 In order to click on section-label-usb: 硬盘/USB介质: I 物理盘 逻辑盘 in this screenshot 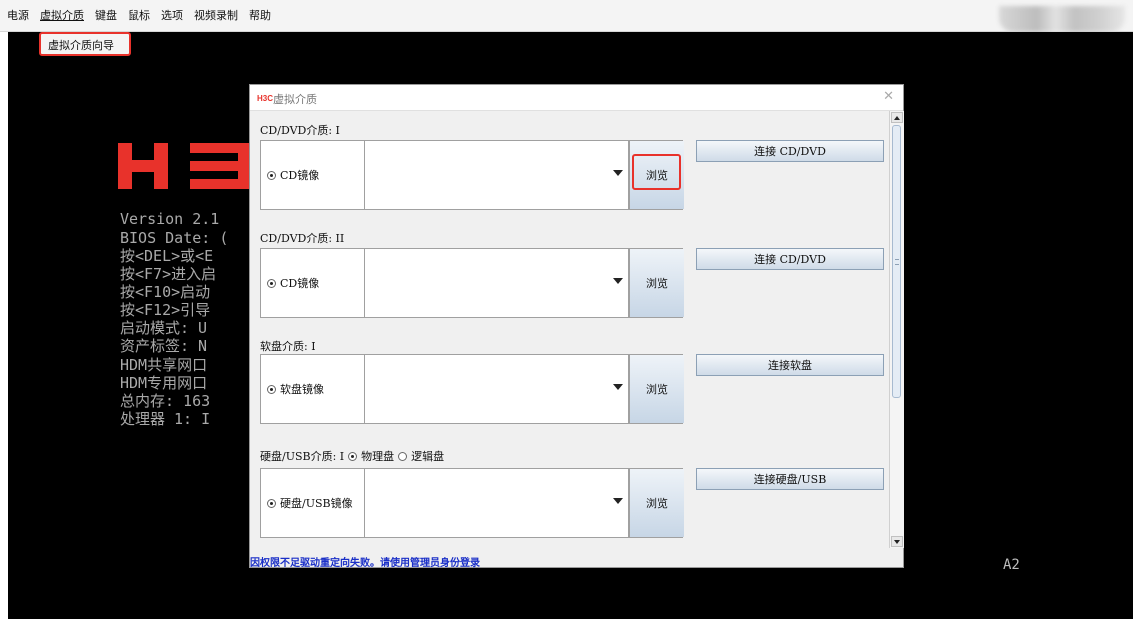, I will do `click(352, 456)`.